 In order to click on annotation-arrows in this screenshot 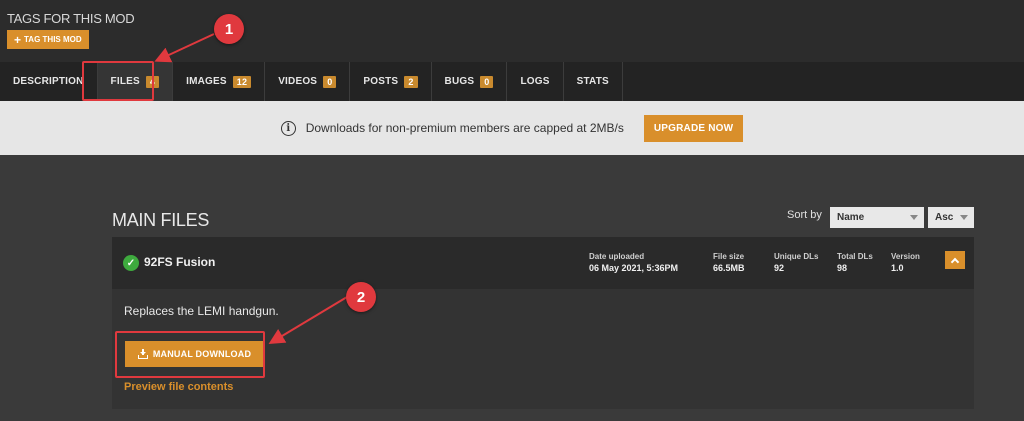, I will do `click(251, 189)`.